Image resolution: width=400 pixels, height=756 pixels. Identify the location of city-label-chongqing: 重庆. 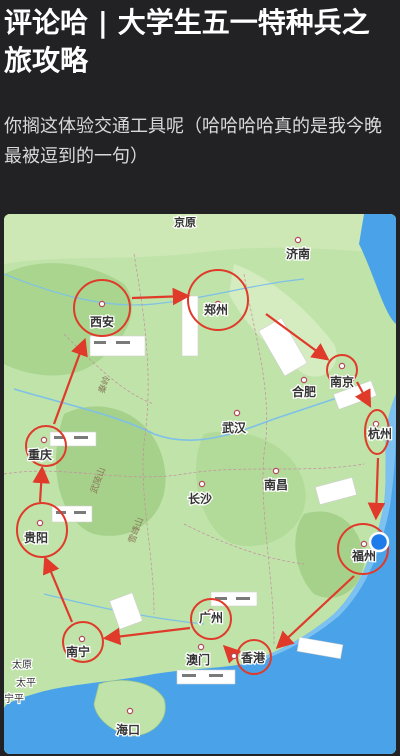
(40, 454).